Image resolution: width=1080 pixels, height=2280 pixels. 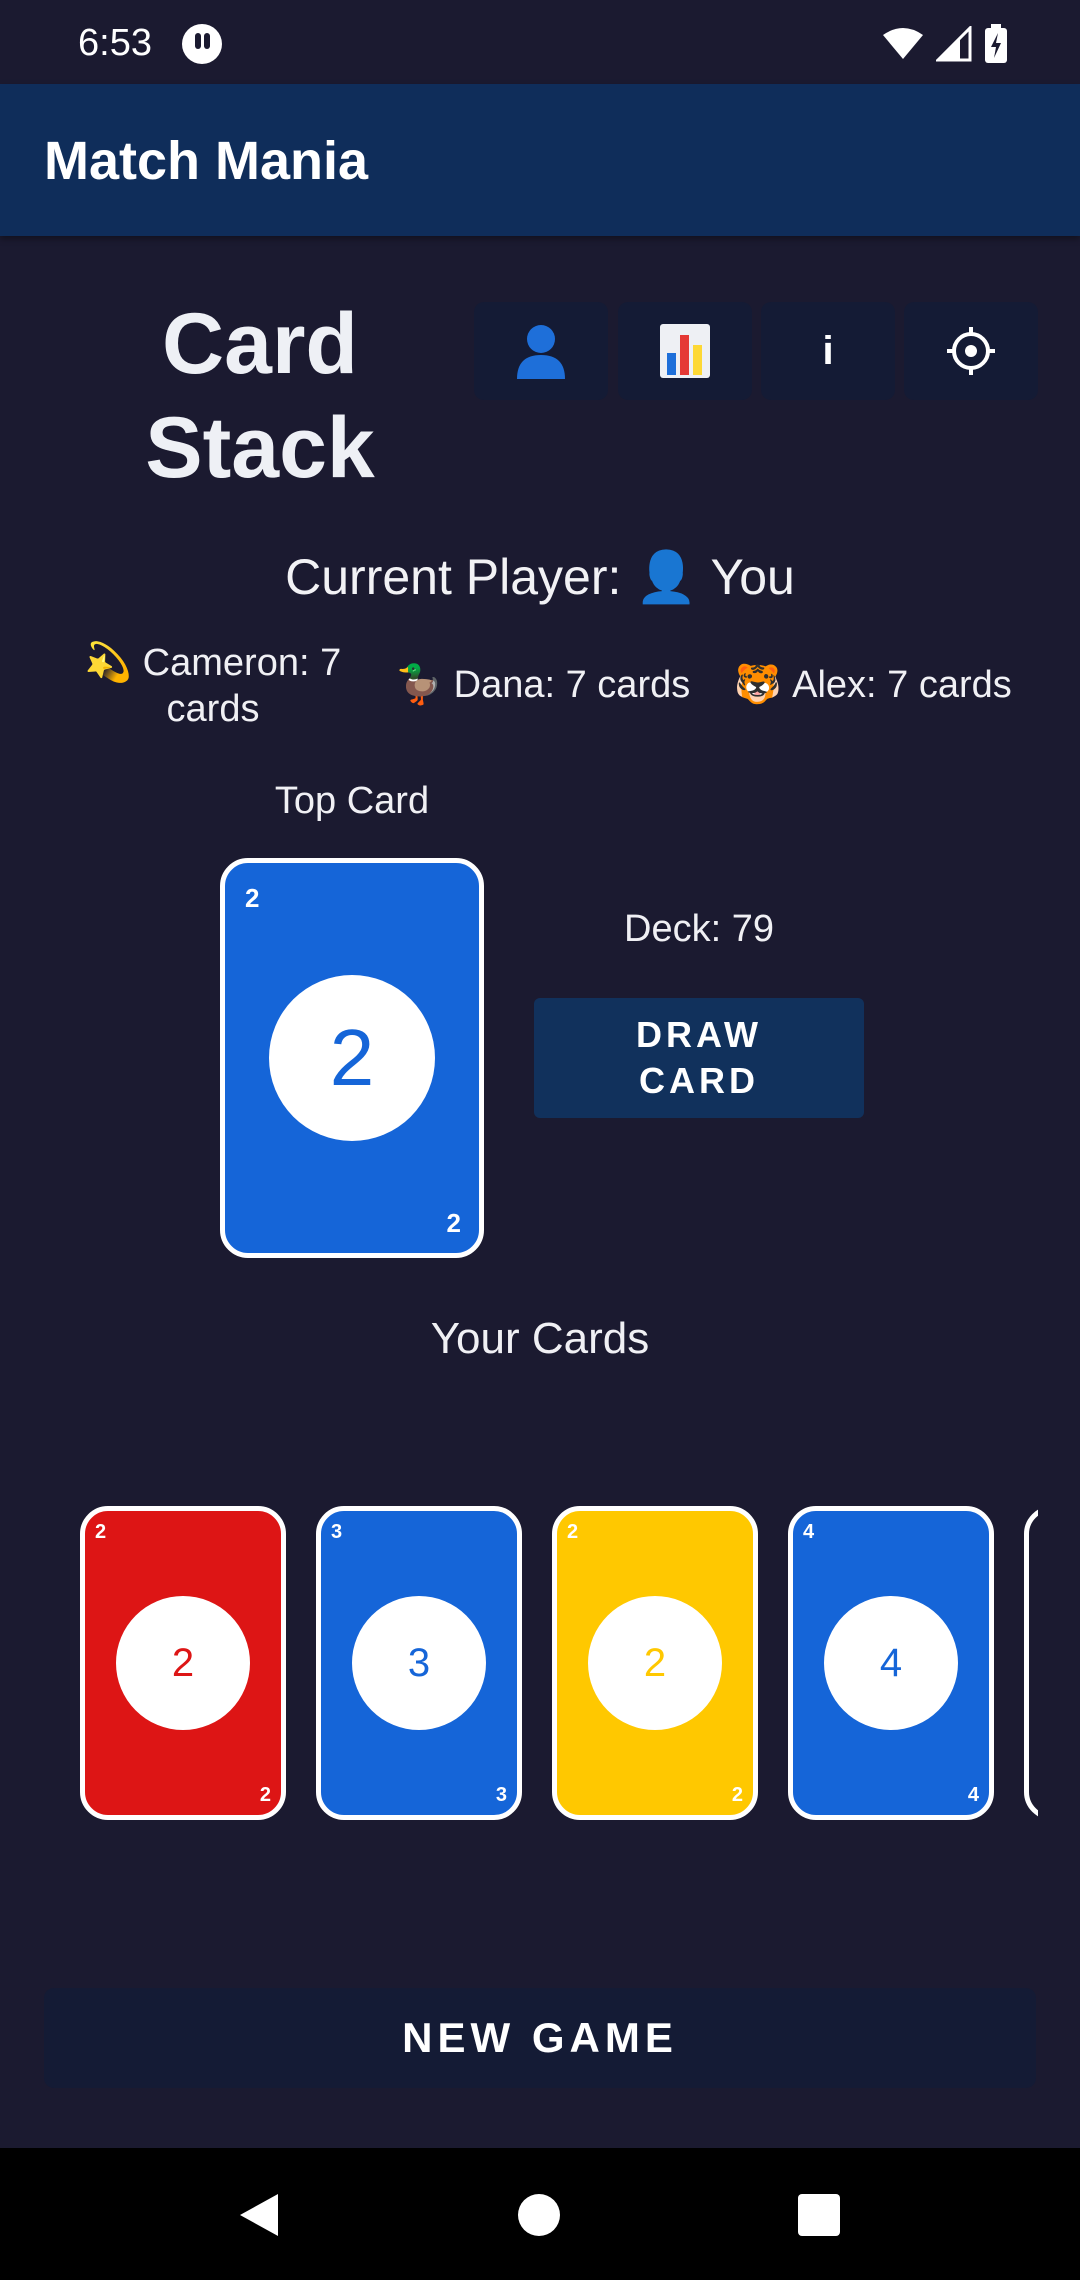 What do you see at coordinates (115, 43) in the screenshot?
I see `status-time: 6:53` at bounding box center [115, 43].